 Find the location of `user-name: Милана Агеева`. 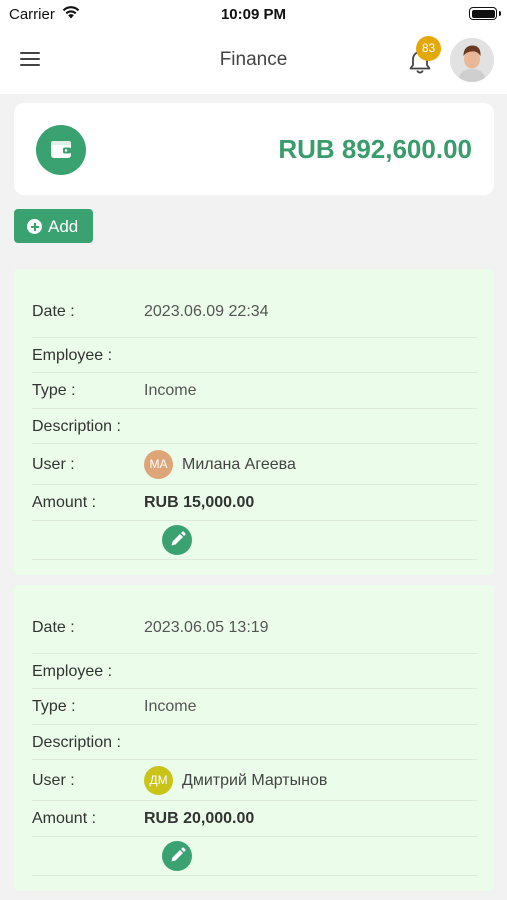

user-name: Милана Агеева is located at coordinates (239, 464).